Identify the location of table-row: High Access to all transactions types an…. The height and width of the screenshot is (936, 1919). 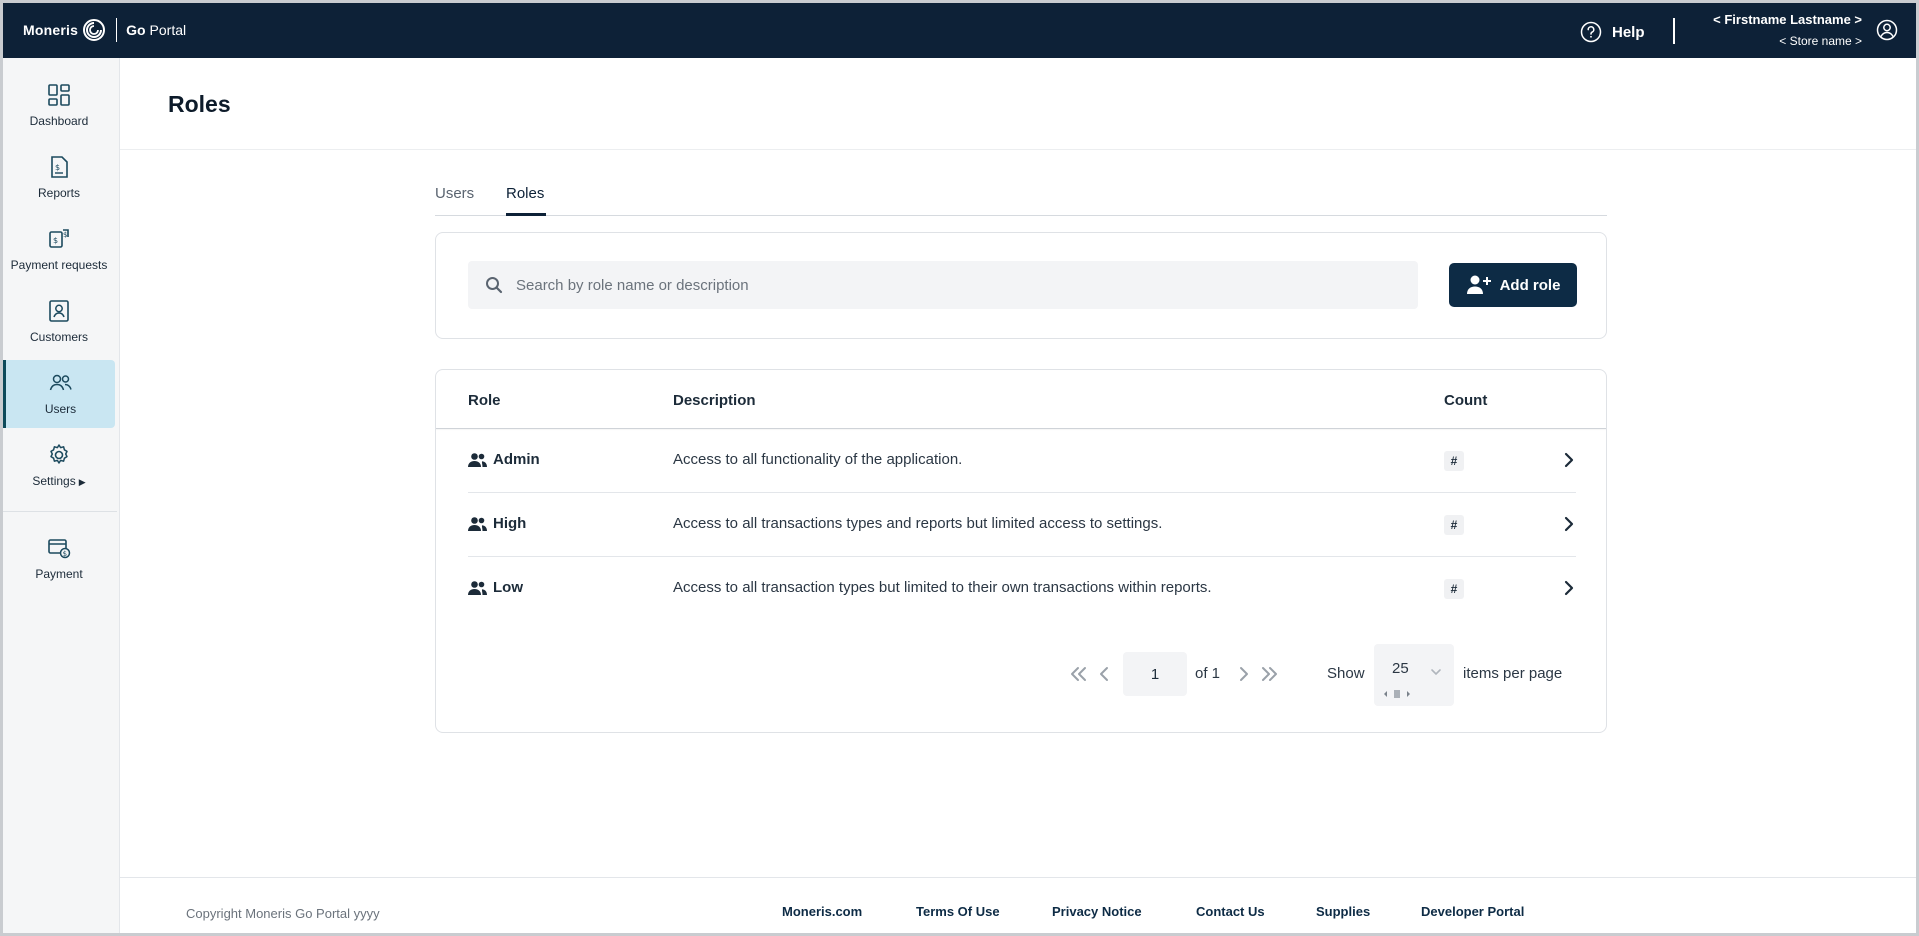
(1022, 525).